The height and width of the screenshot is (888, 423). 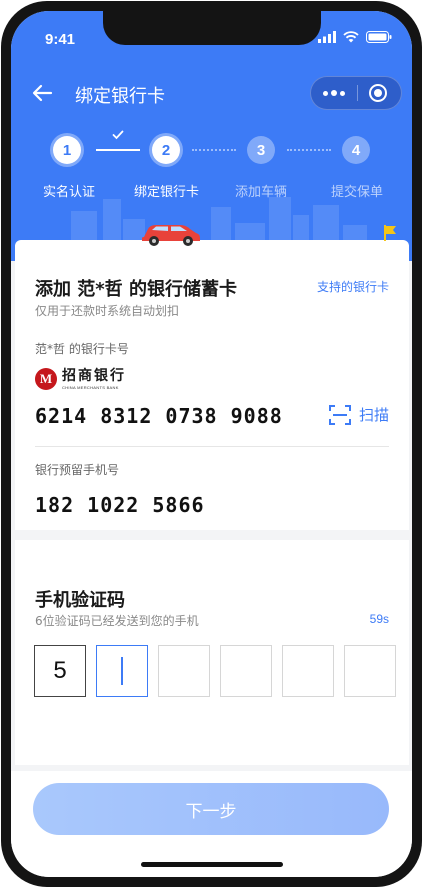 I want to click on card-section-title: 添加 范*哲 的银行储蓄卡, so click(x=136, y=289).